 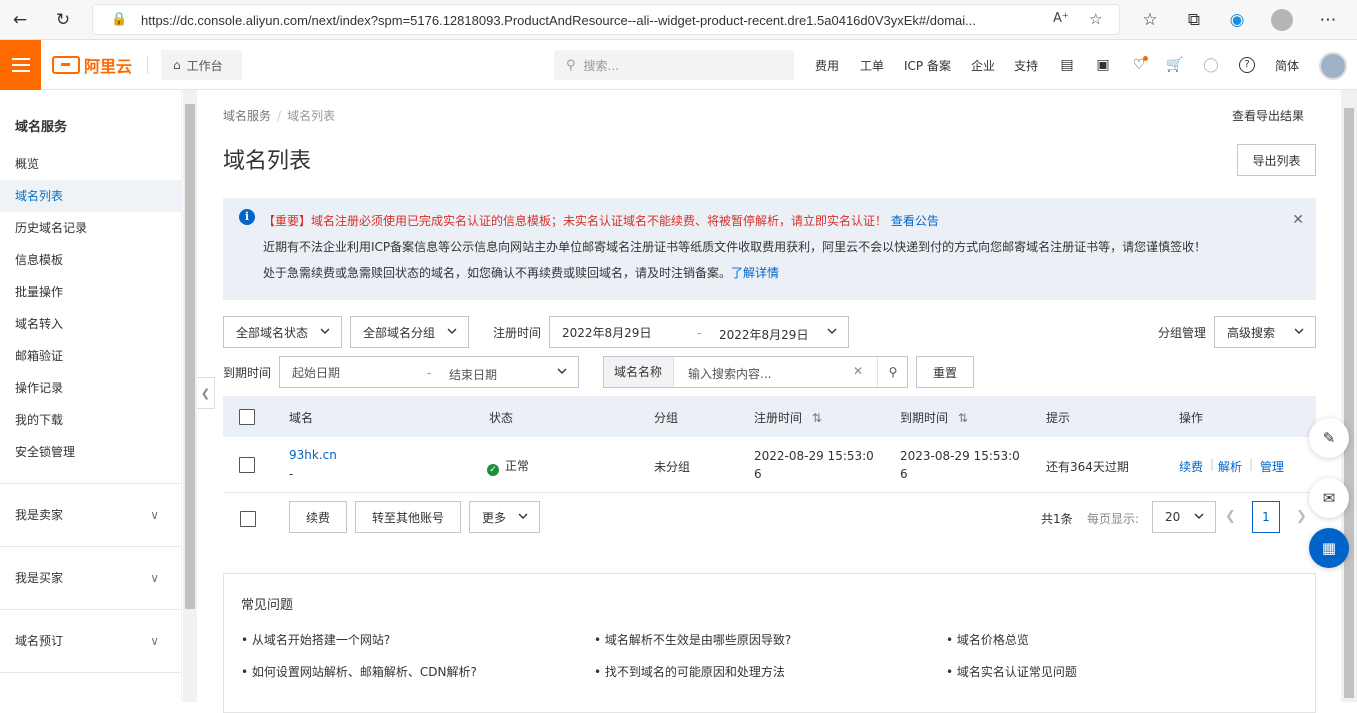 I want to click on row-checkbox, so click(x=247, y=465).